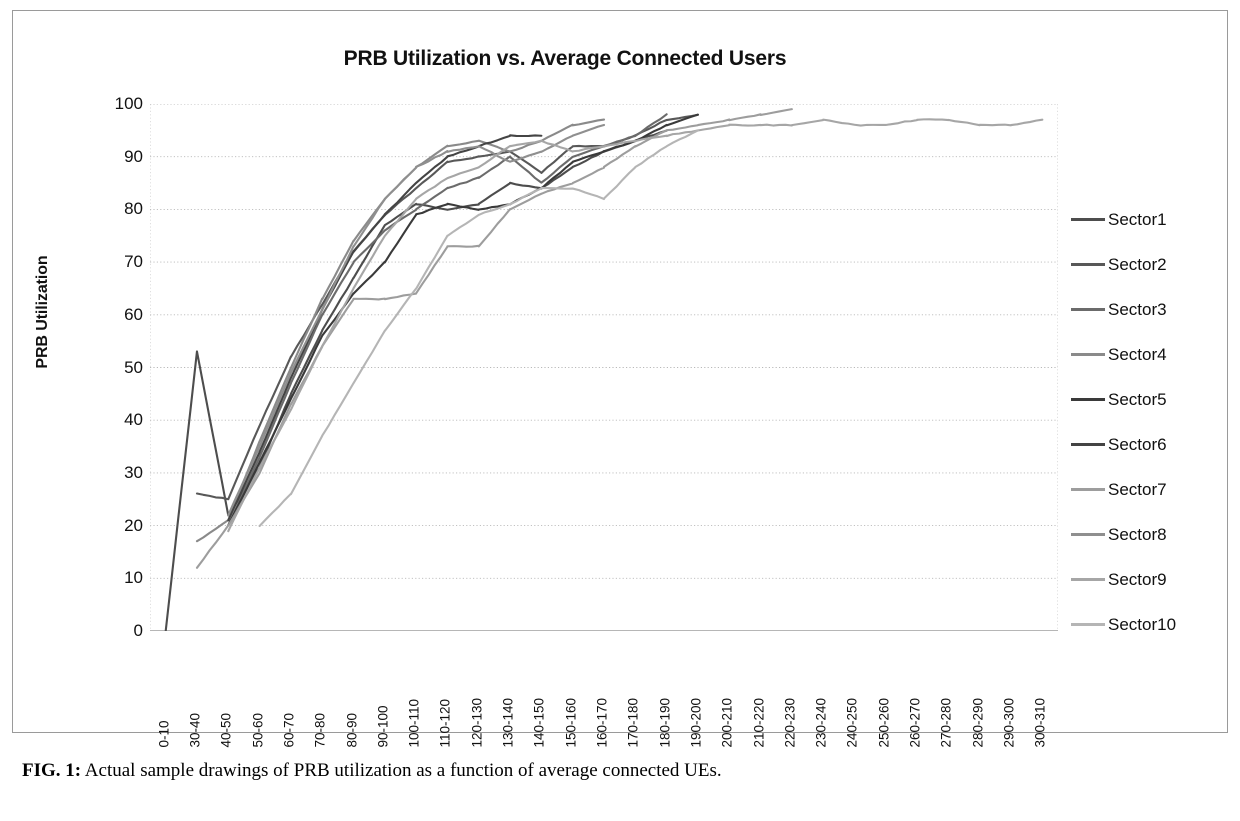 The height and width of the screenshot is (821, 1240). I want to click on legend-item-sector9: Sector9, so click(1155, 579).